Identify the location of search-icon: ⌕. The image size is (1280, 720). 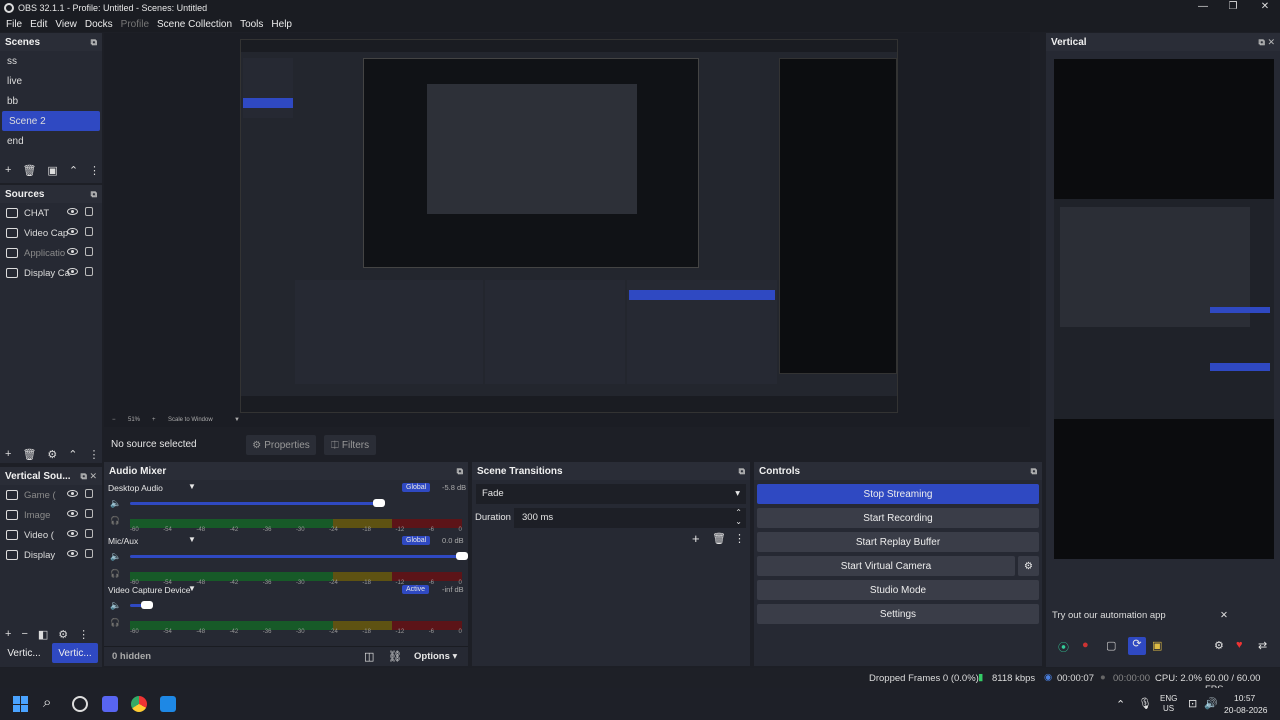
(51, 702).